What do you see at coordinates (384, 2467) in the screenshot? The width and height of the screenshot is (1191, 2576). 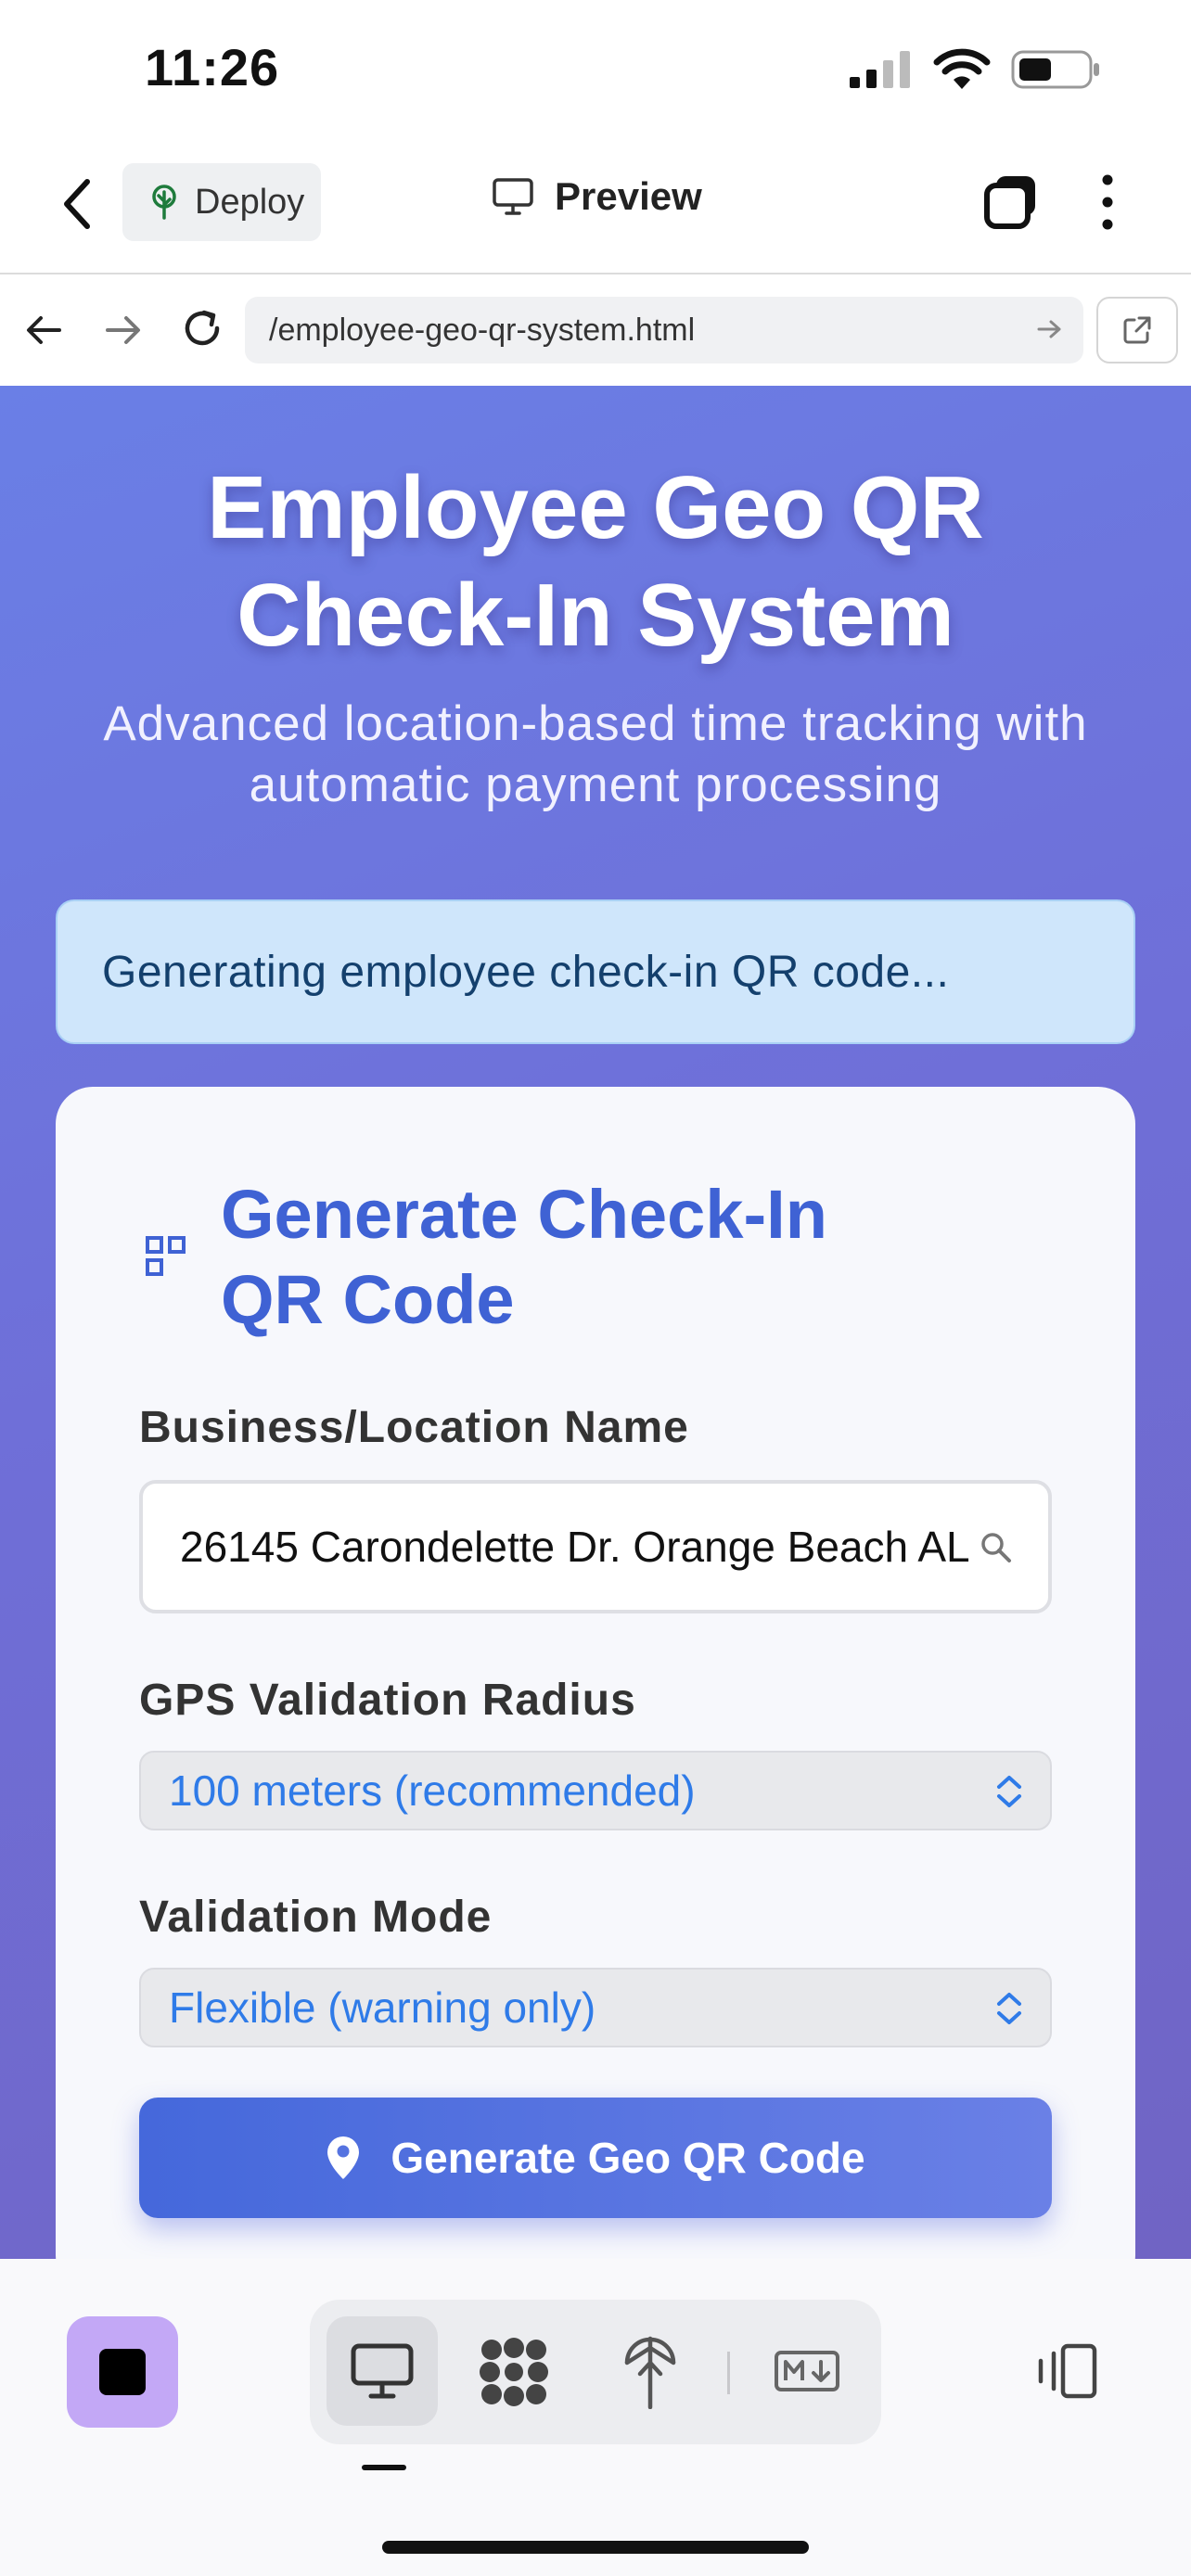 I see `active-tab-indicator` at bounding box center [384, 2467].